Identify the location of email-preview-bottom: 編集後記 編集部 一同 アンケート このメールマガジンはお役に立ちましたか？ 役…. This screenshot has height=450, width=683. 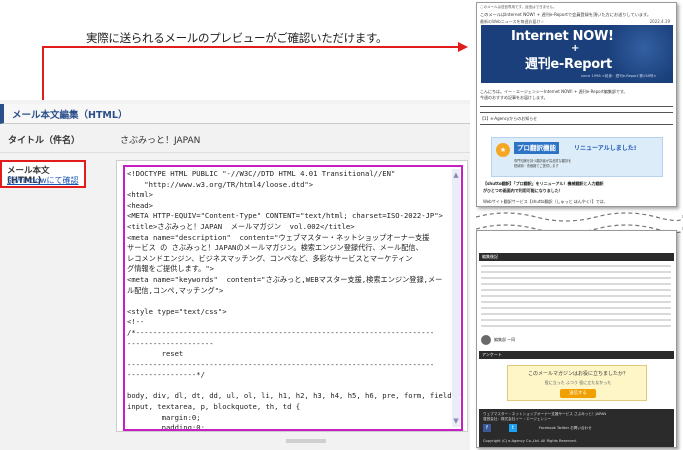
(576, 339).